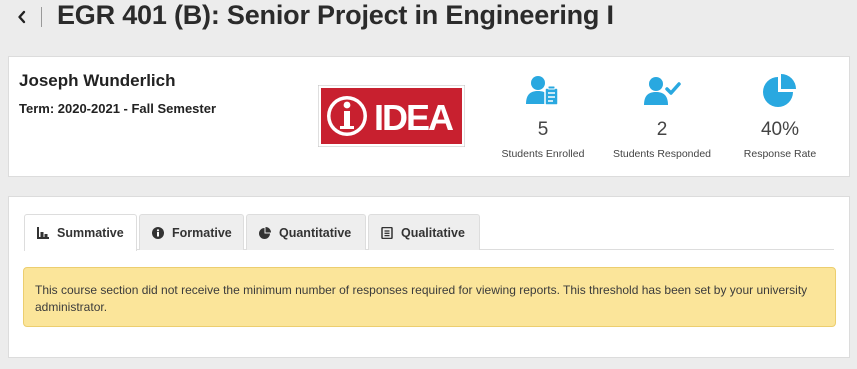 This screenshot has width=857, height=369. I want to click on stat-students-enrolled: 5 Students Enrolled, so click(543, 116).